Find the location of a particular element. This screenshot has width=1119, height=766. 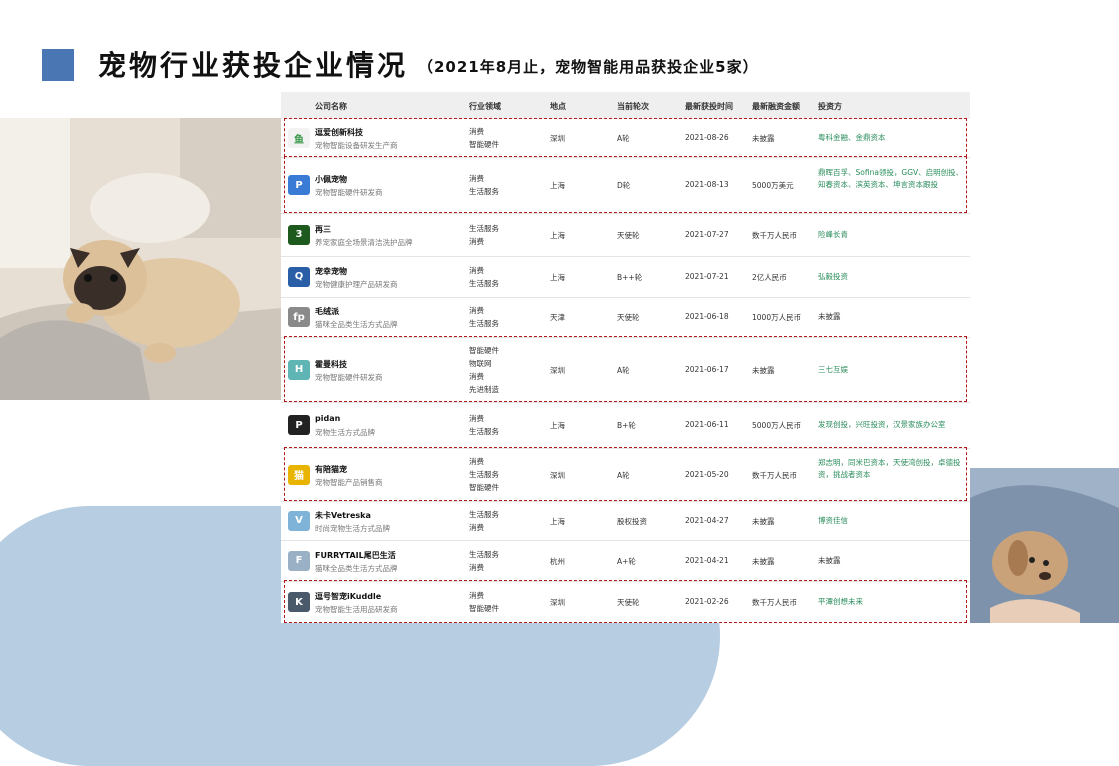

investors-cell: 郑志明，同米巴资本，天使湾创投，卓德投资，挑战者资本 is located at coordinates (889, 468).